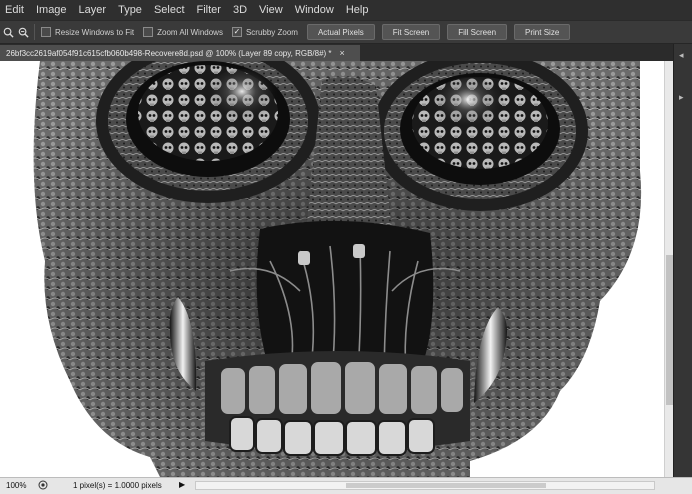 This screenshot has width=692, height=494. I want to click on print-size-button: Print Size, so click(542, 32).